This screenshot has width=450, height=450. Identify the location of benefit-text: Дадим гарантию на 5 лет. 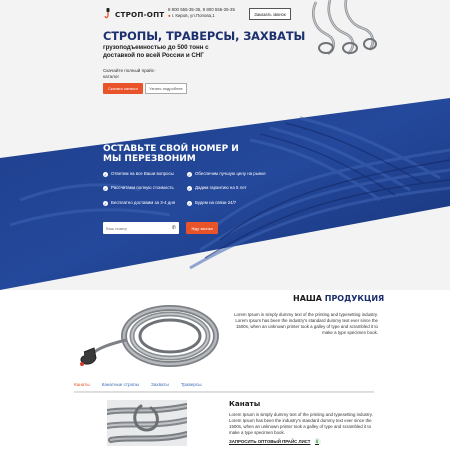
(221, 187).